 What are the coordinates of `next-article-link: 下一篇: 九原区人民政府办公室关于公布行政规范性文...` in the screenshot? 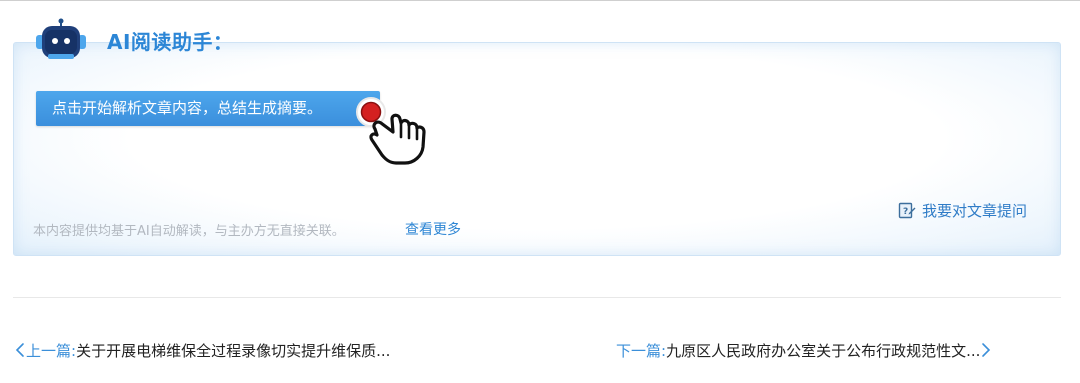 It's located at (804, 350).